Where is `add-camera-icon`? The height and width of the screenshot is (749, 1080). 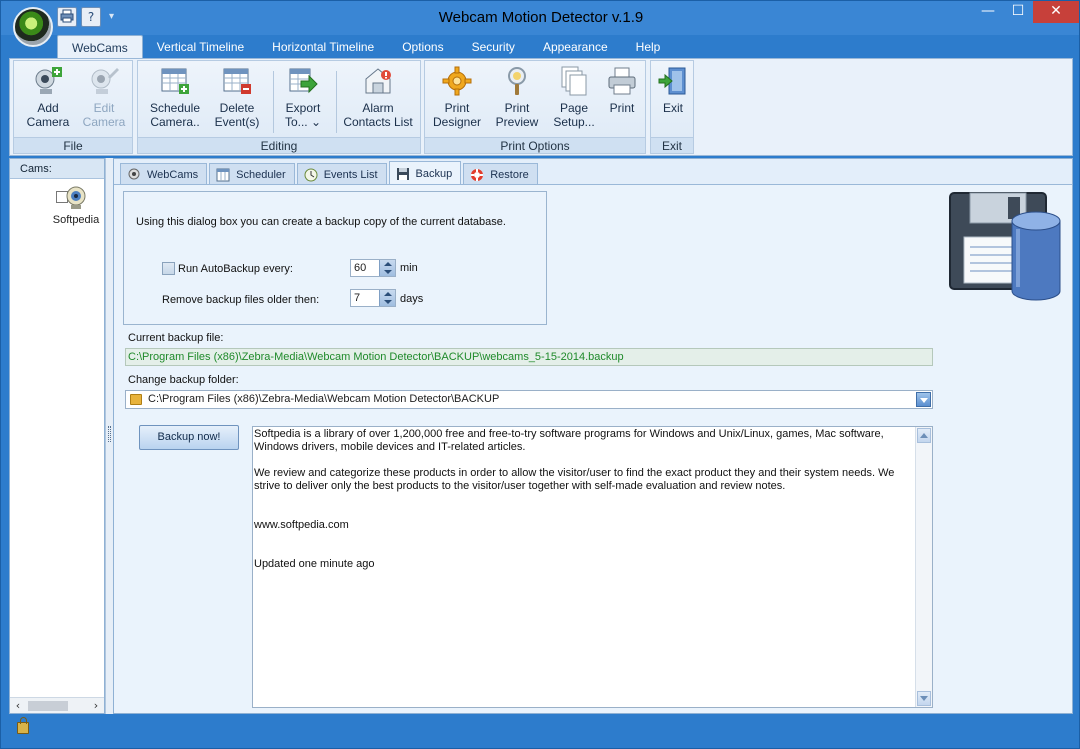 add-camera-icon is located at coordinates (48, 81).